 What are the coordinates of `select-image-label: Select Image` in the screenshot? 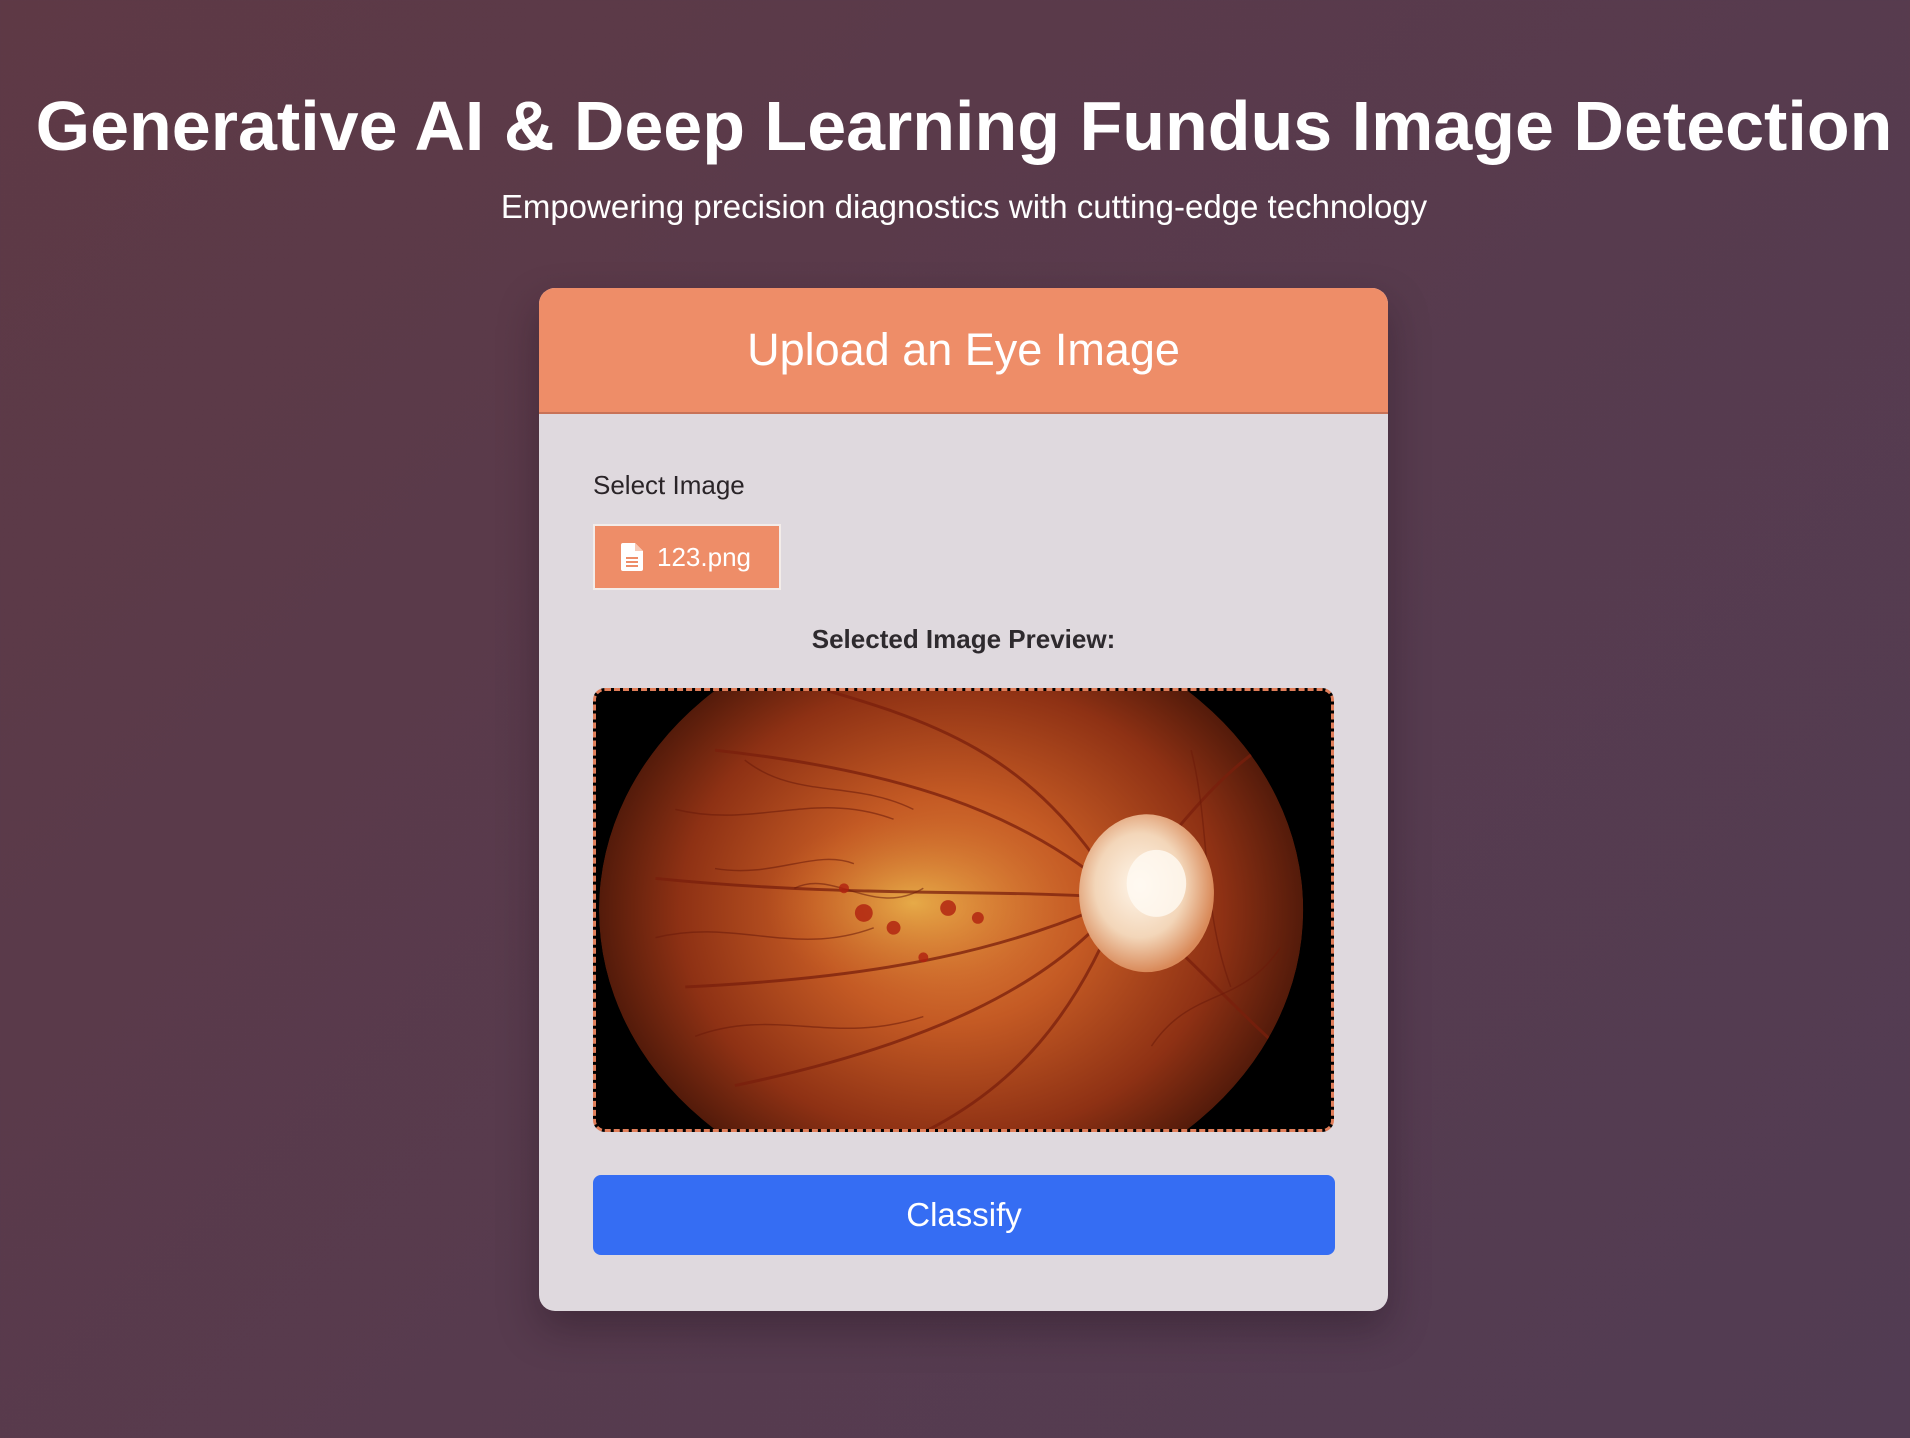 It's located at (669, 485).